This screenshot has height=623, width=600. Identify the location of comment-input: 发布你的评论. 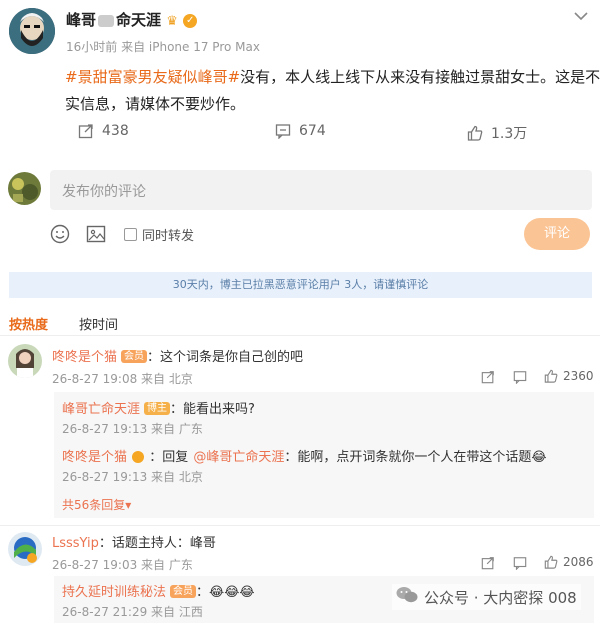
(321, 190).